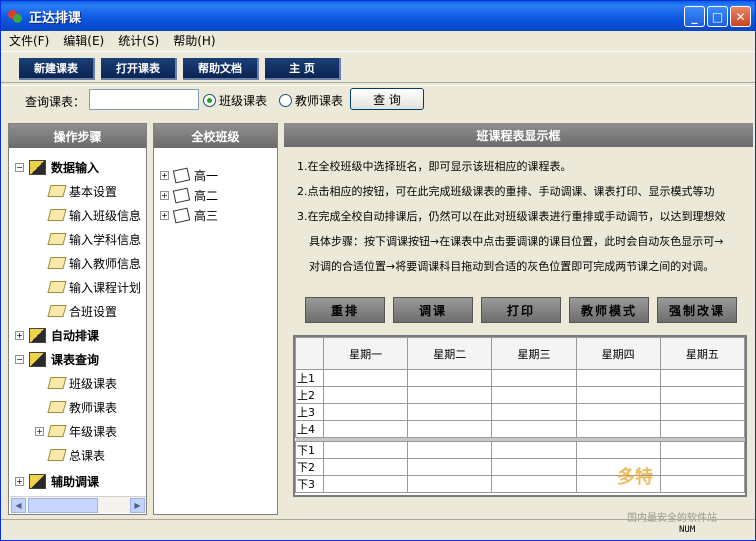  What do you see at coordinates (194, 40) in the screenshot?
I see `menu-help: 帮助(H)` at bounding box center [194, 40].